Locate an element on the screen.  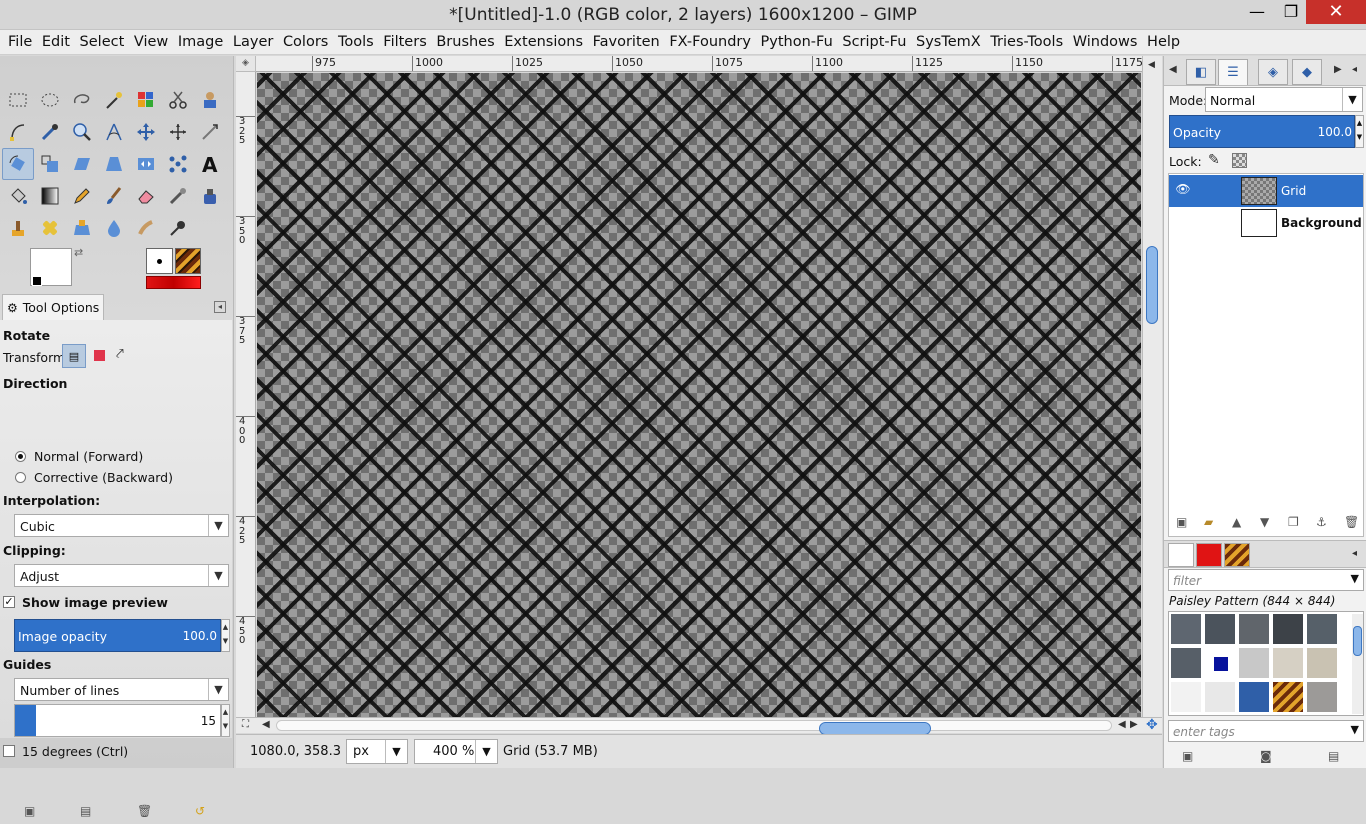
direction-corrective-radio is located at coordinates (20, 477).